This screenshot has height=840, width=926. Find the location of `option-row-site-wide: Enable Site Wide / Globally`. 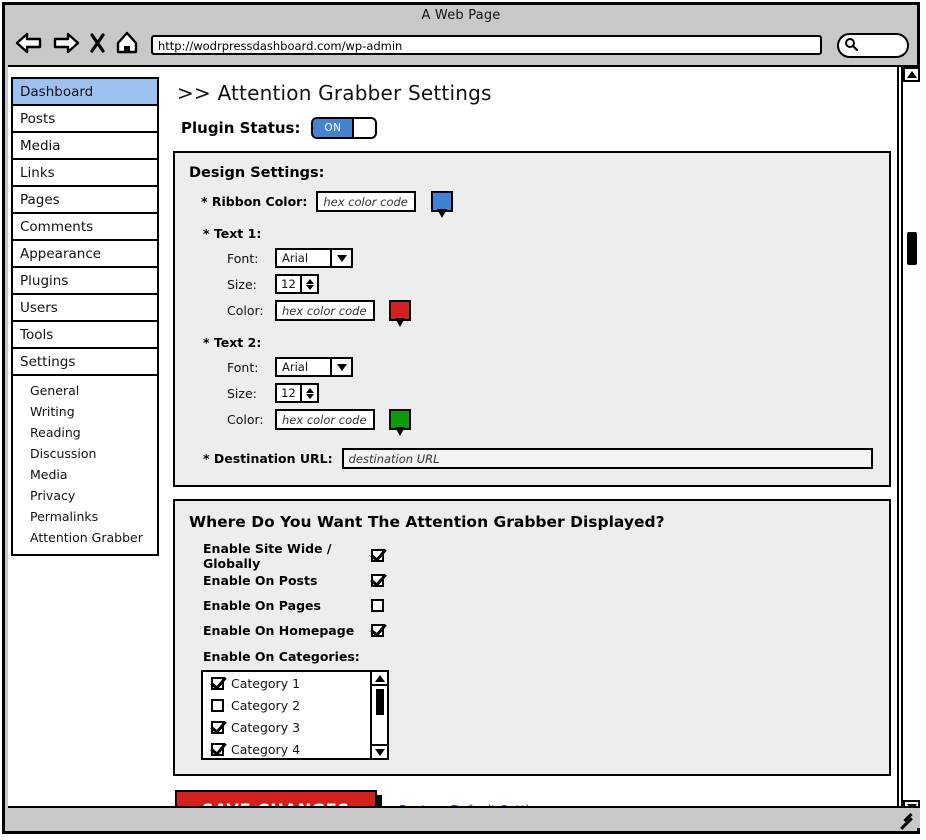

option-row-site-wide: Enable Site Wide / Globally is located at coordinates (539, 555).